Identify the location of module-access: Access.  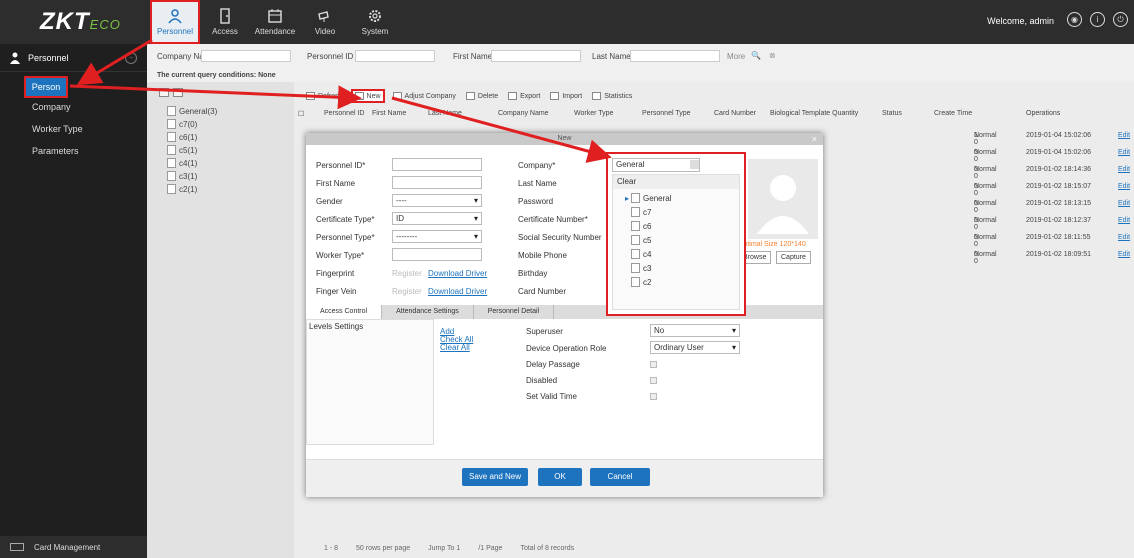
(225, 22).